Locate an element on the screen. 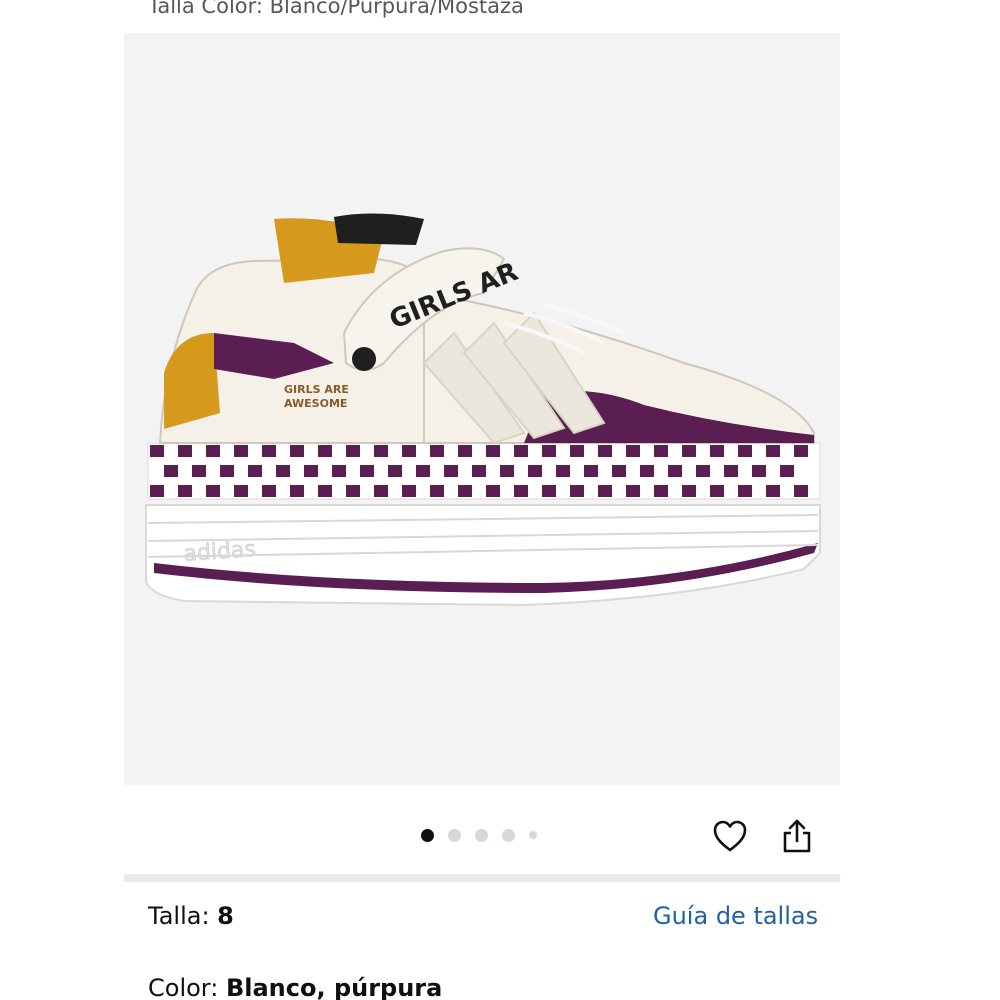 This screenshot has height=1000, width=1000. heel-mustard-panel is located at coordinates (192, 381).